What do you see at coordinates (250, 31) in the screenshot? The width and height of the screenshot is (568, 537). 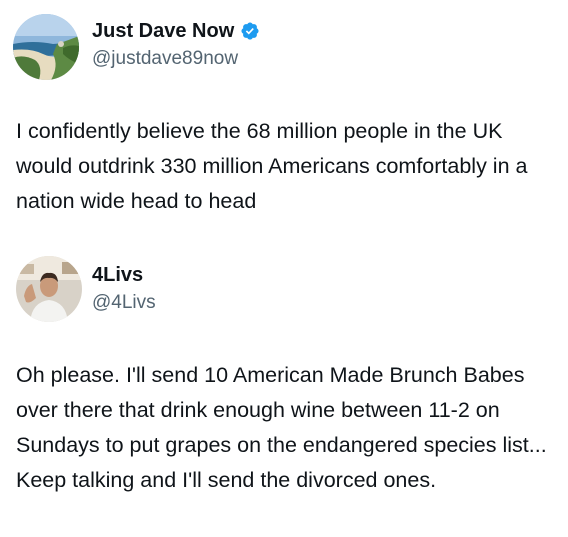 I see `verified-badge-icon` at bounding box center [250, 31].